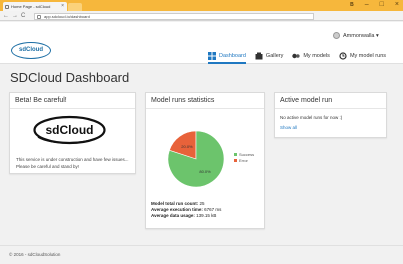 This screenshot has width=403, height=264. I want to click on maximize-button: □, so click(382, 5).